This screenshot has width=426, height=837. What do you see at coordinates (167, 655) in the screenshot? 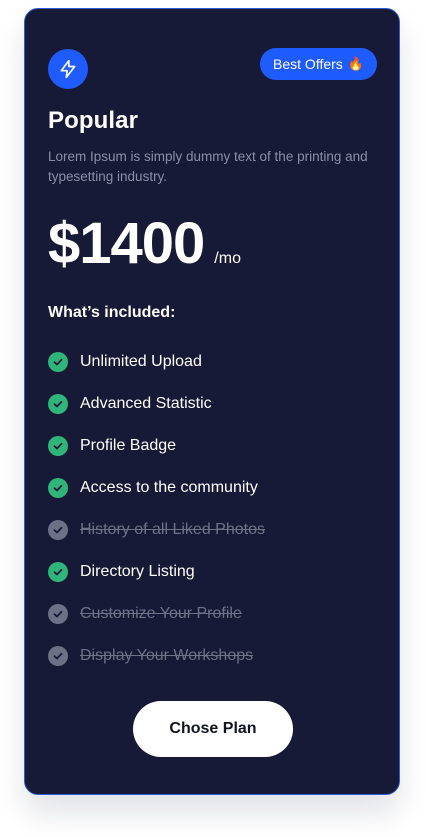
I see `feature-label: Display Your Workshops` at bounding box center [167, 655].